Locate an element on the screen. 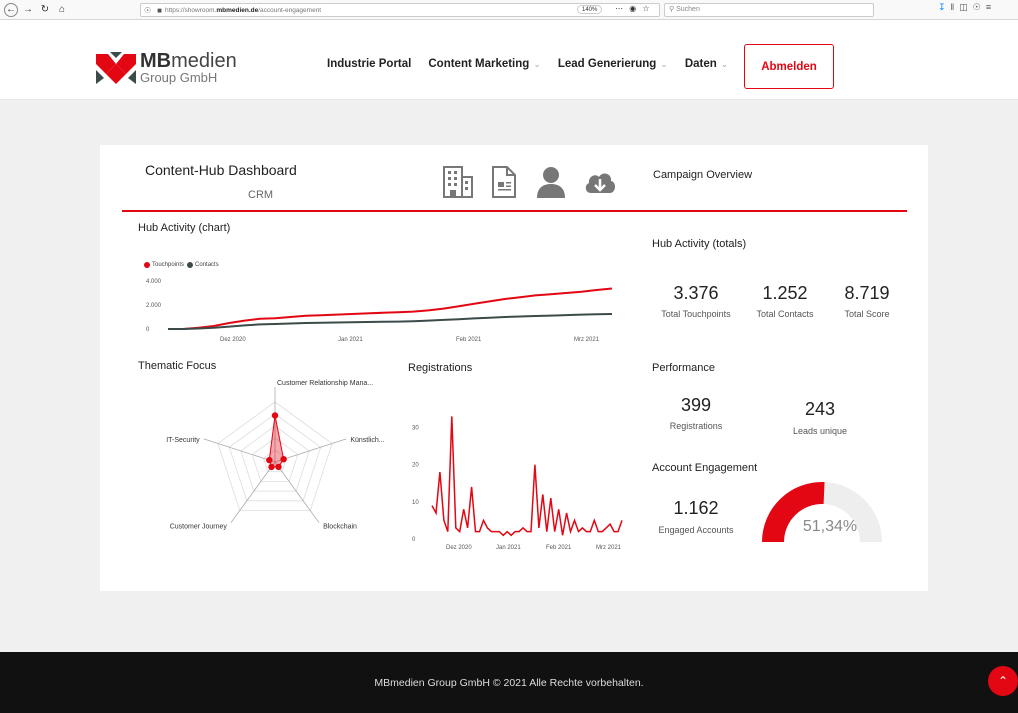  registrations-title: Registrations is located at coordinates (440, 368).